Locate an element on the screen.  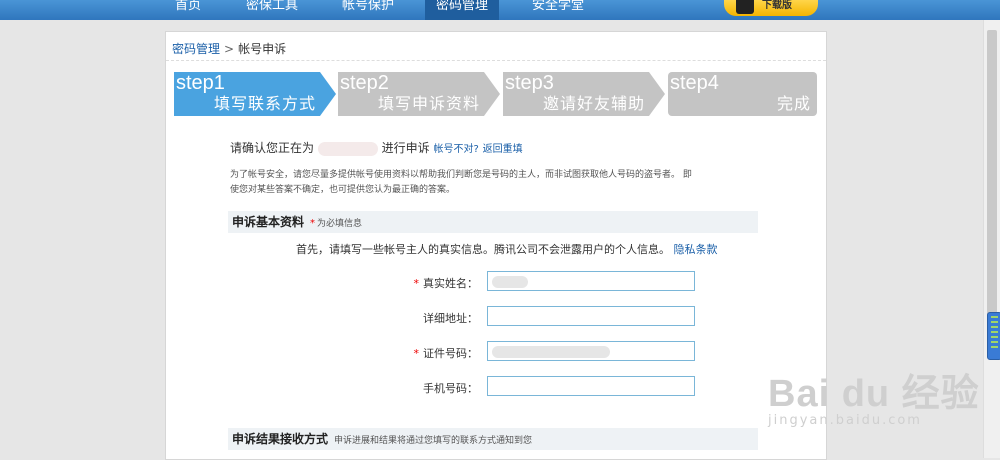
scrollbar is located at coordinates (991, 239).